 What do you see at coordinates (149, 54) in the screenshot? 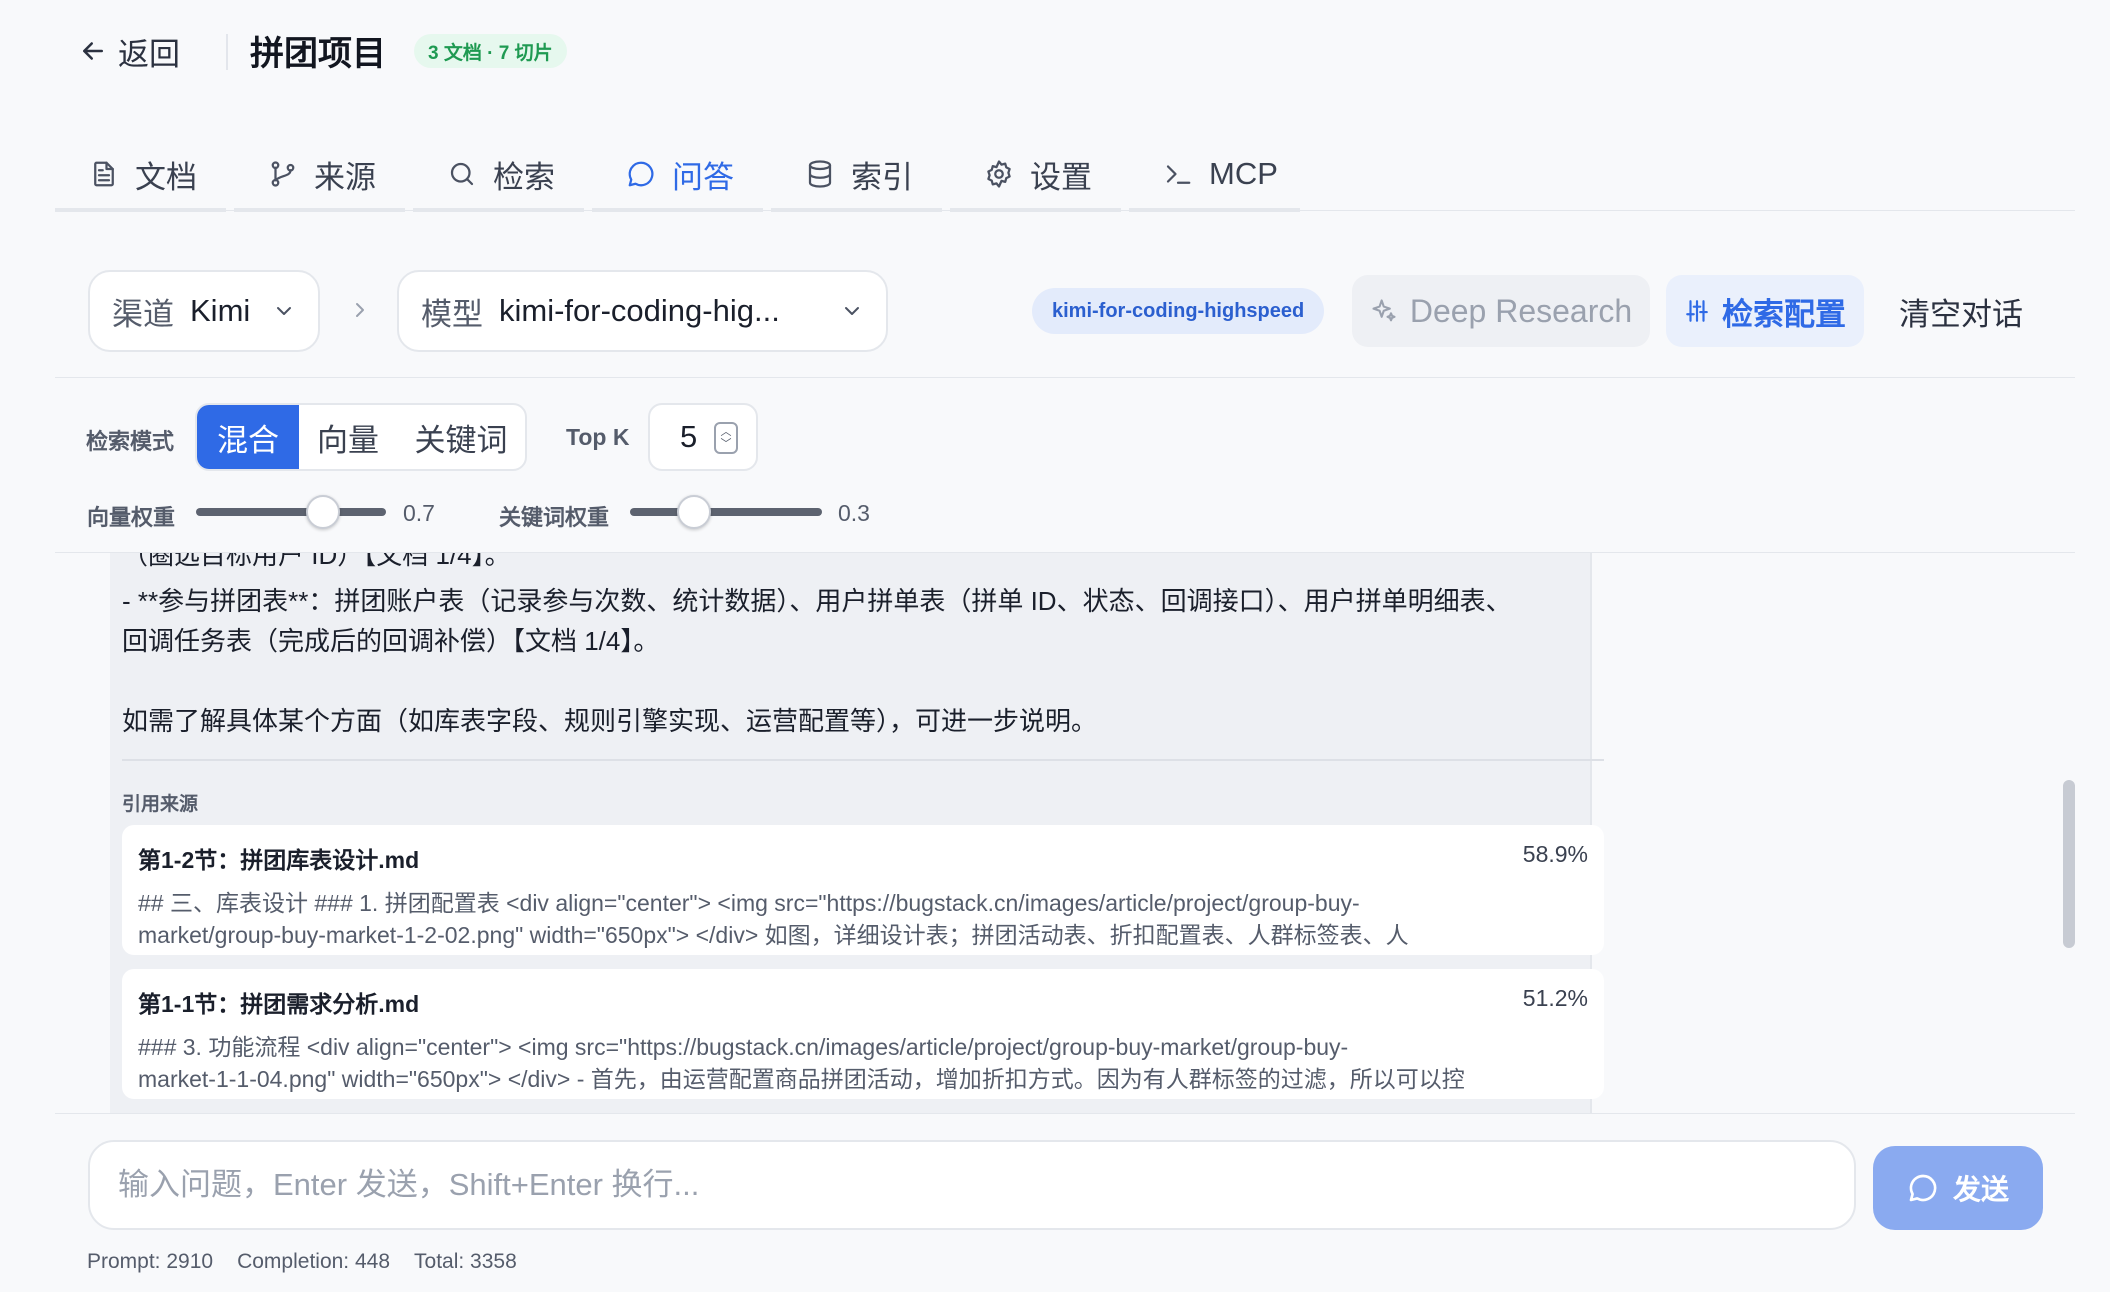
I see `back-label: 返回` at bounding box center [149, 54].